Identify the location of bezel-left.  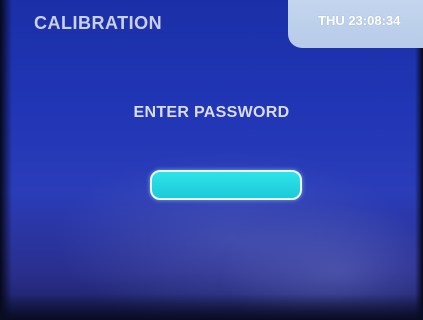
(6, 160).